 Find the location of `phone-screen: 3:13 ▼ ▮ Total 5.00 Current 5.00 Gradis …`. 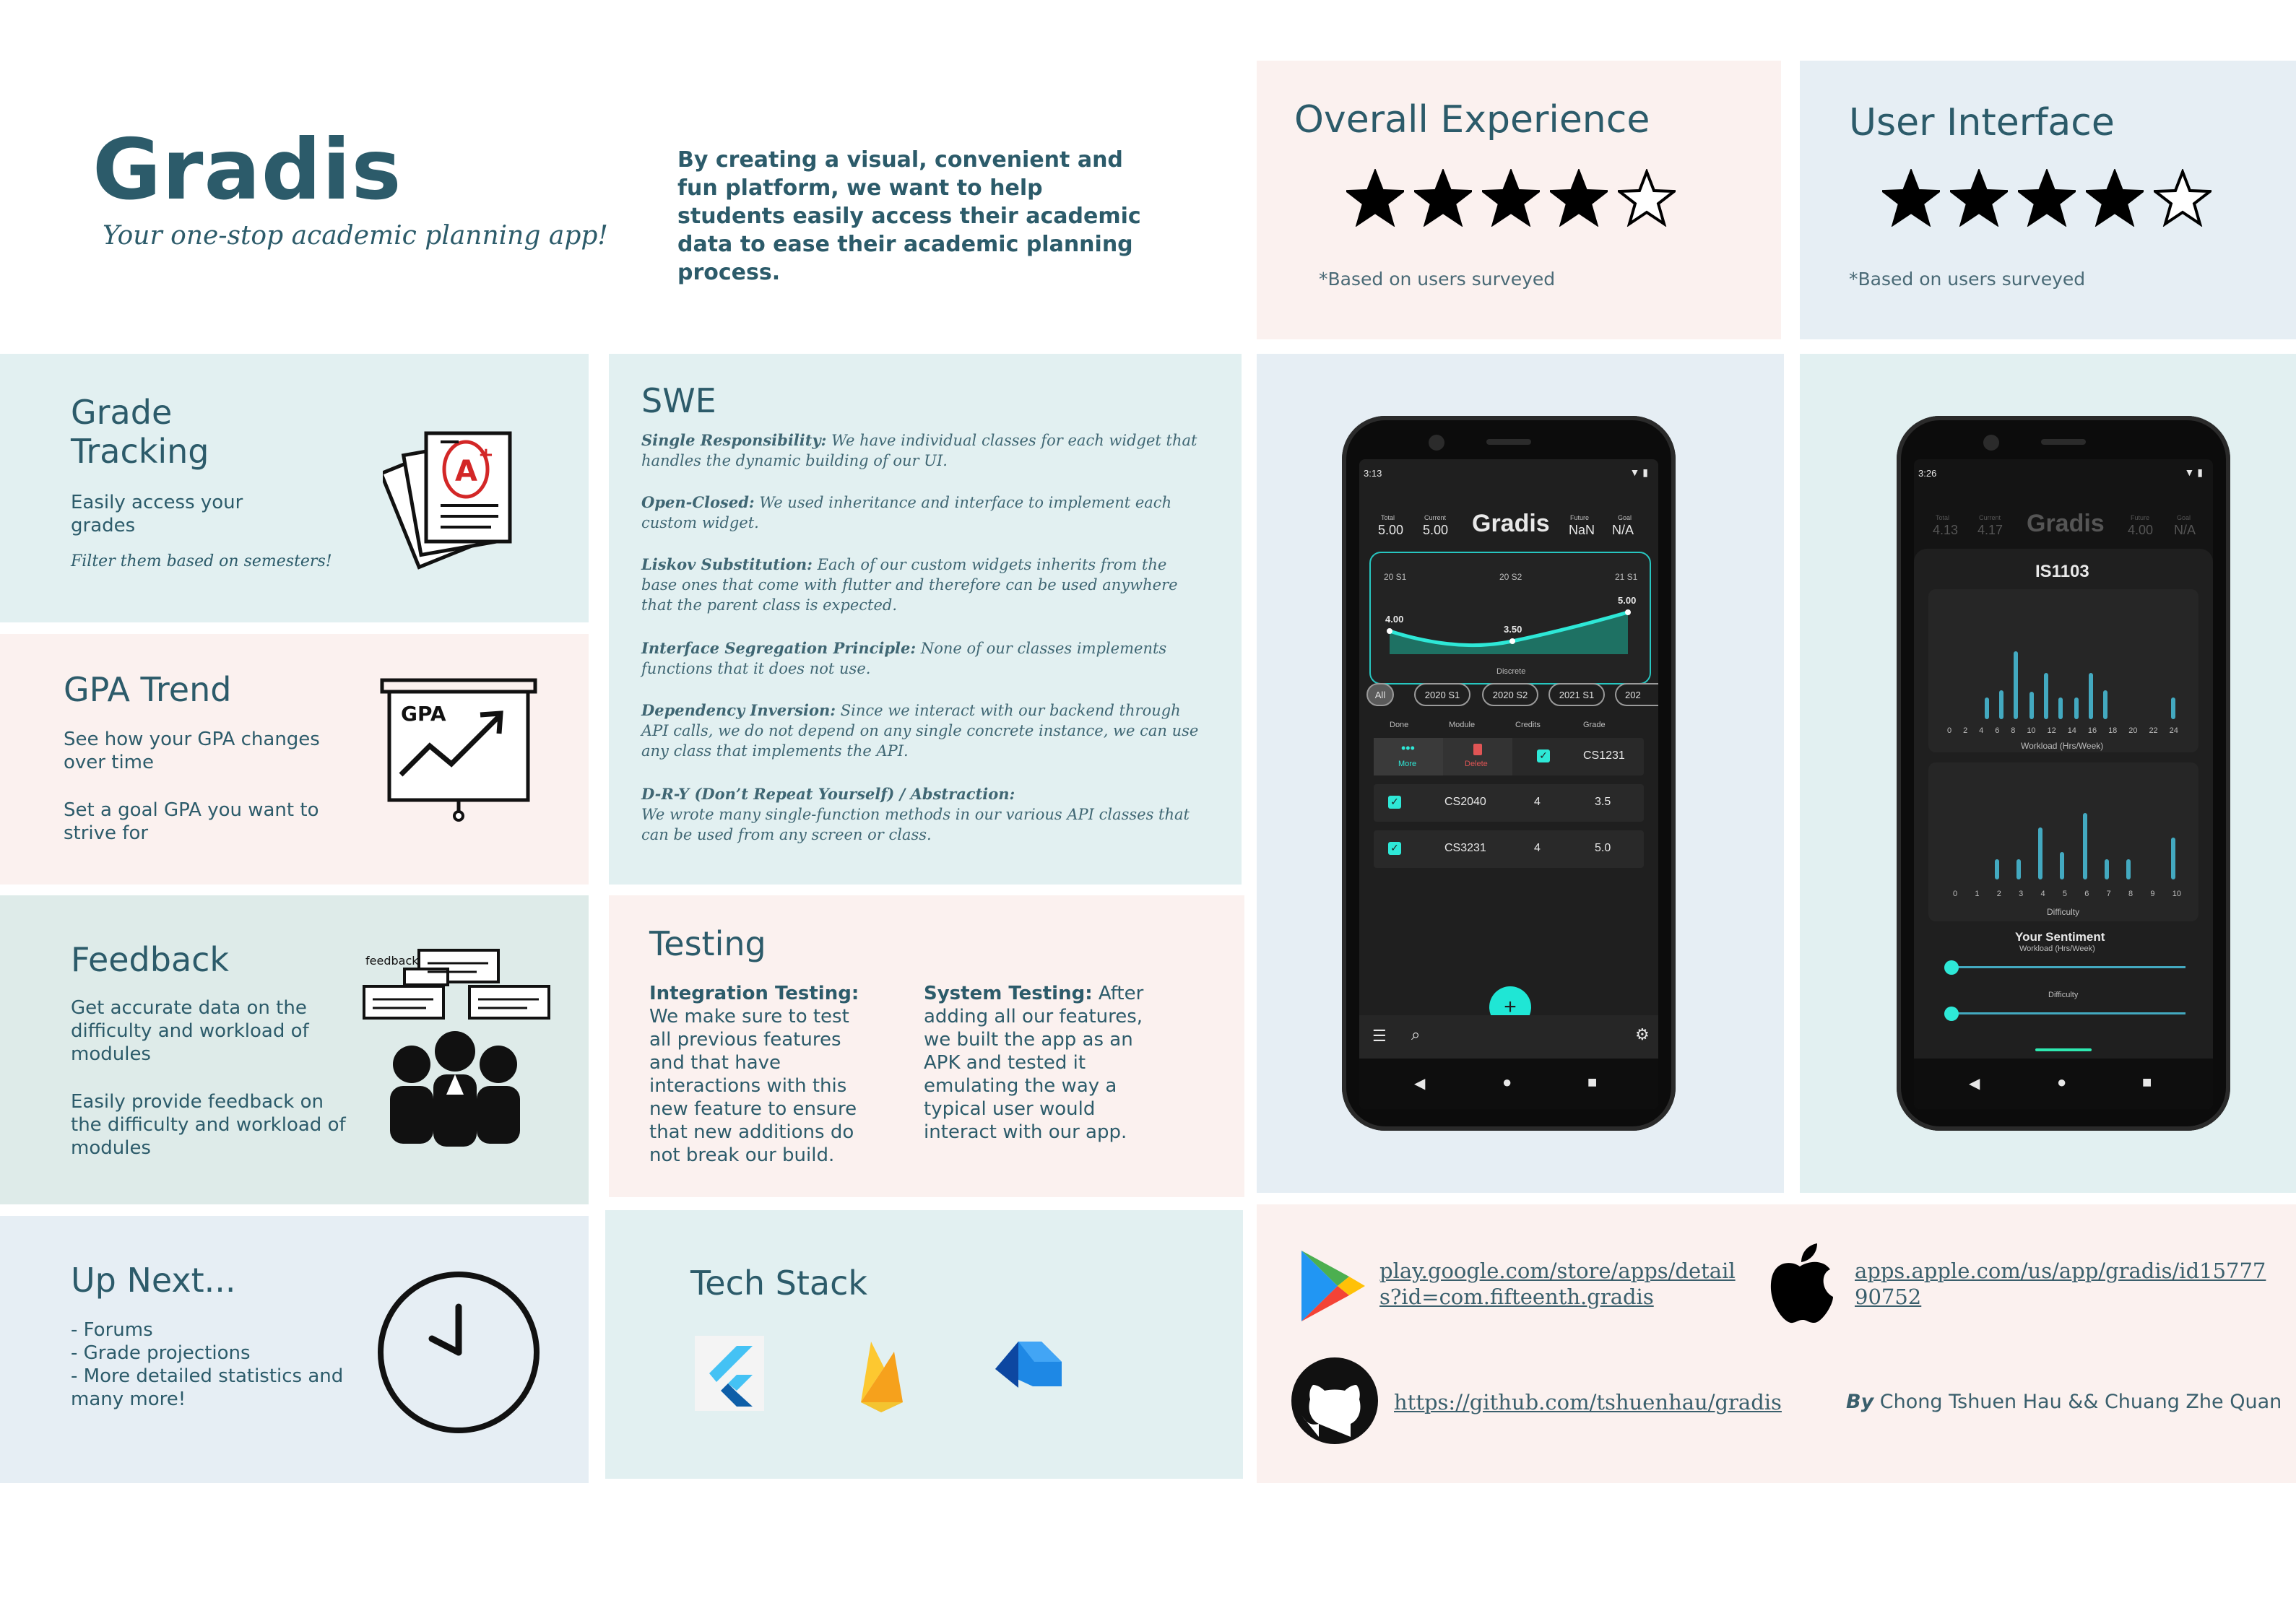

phone-screen: 3:13 ▼ ▮ Total 5.00 Current 5.00 Gradis … is located at coordinates (1508, 784).